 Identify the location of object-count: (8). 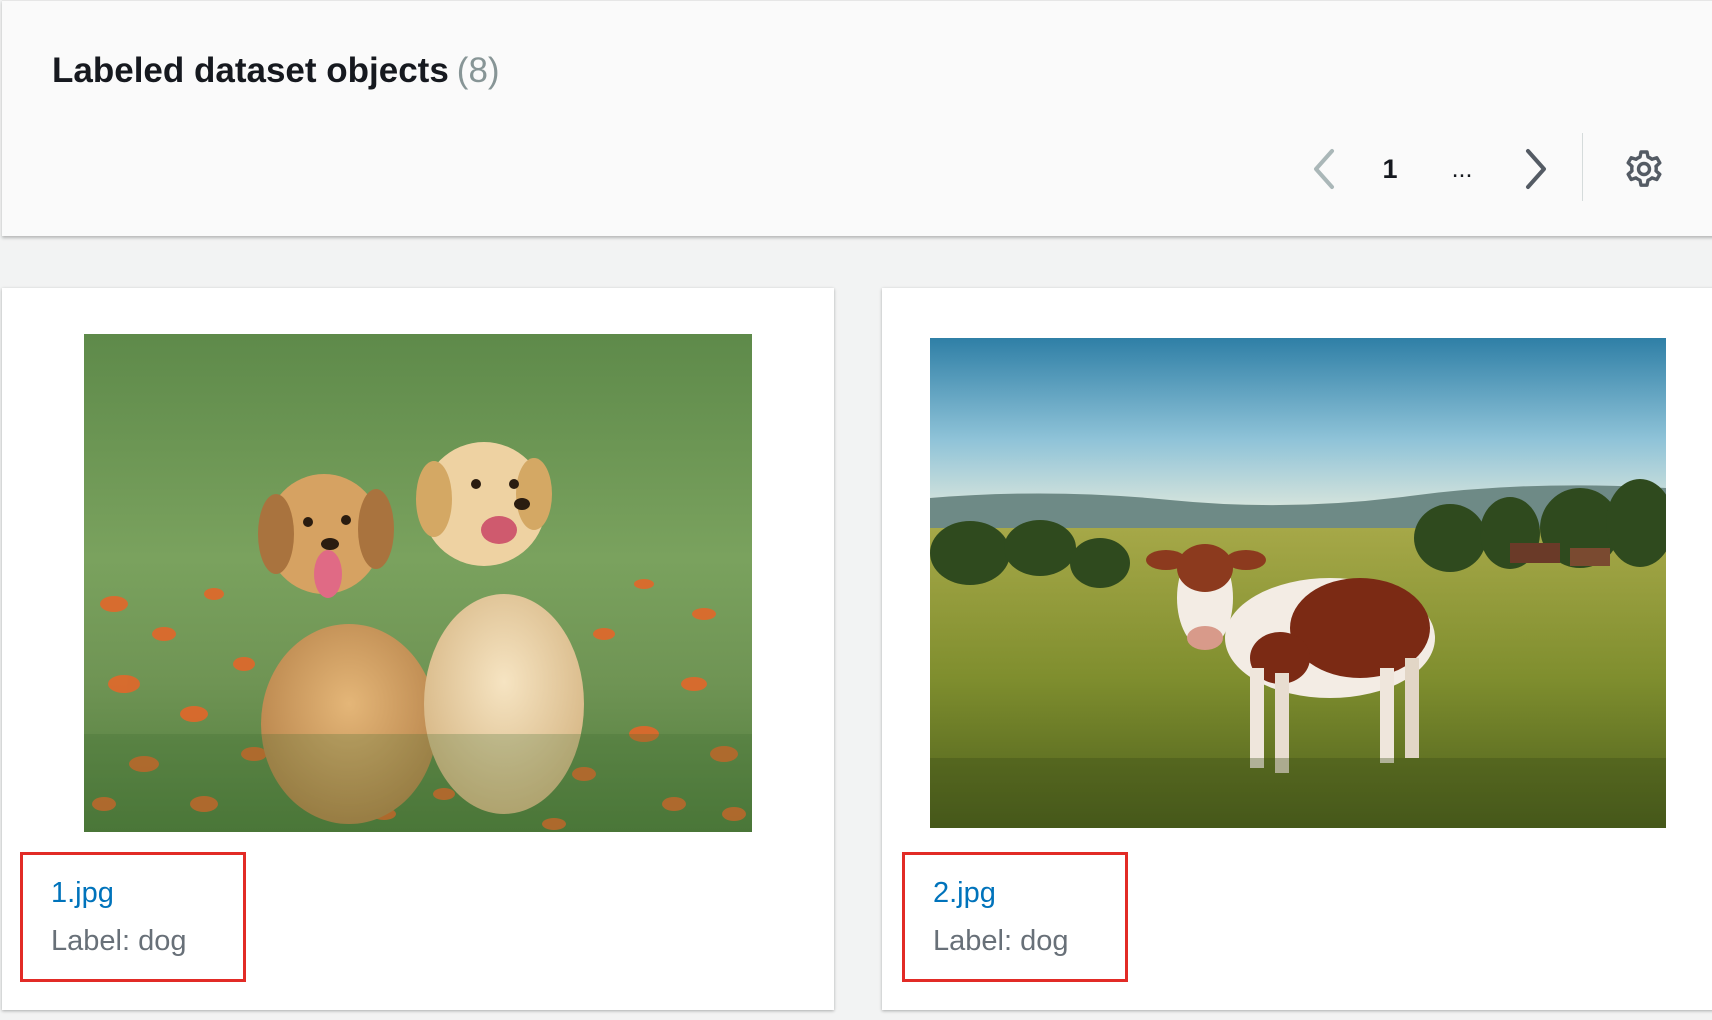
(478, 70).